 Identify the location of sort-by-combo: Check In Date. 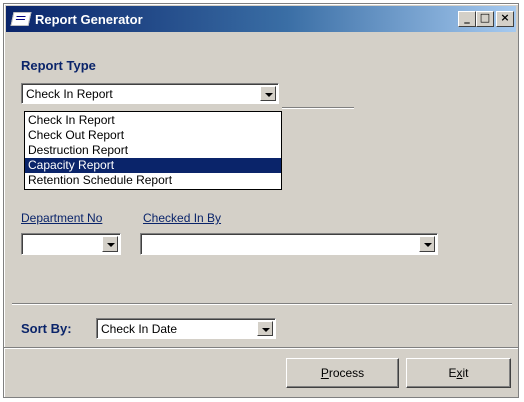
(186, 328).